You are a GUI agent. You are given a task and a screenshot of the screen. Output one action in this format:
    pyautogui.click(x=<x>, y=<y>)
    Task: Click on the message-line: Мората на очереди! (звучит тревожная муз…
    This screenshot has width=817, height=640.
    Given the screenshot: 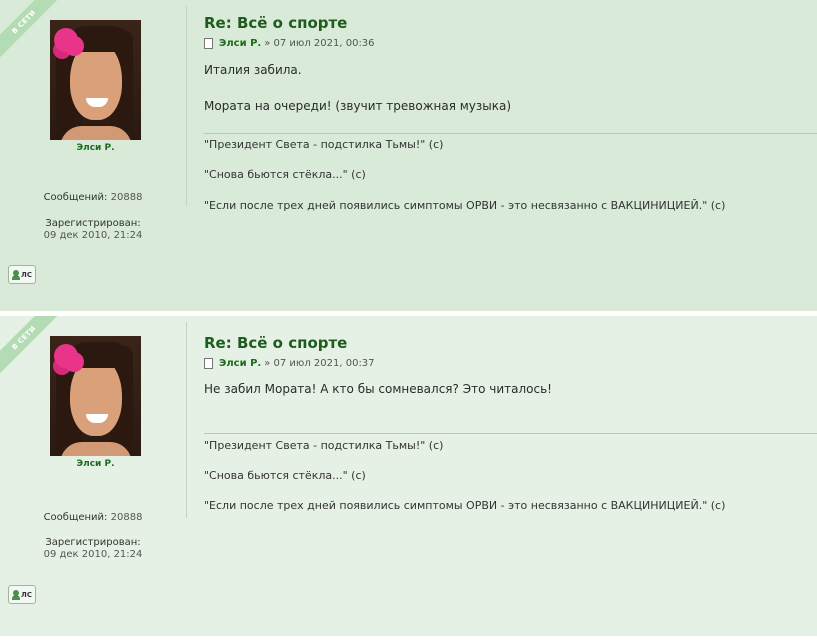 What is the action you would take?
    pyautogui.click(x=358, y=106)
    